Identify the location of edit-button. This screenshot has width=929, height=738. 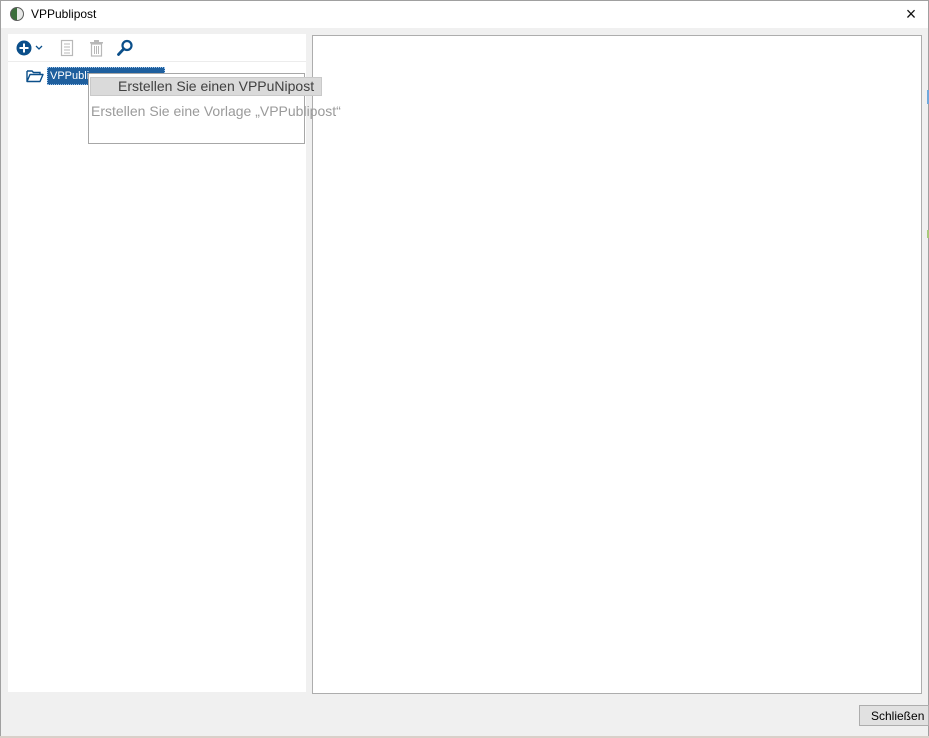
(67, 48).